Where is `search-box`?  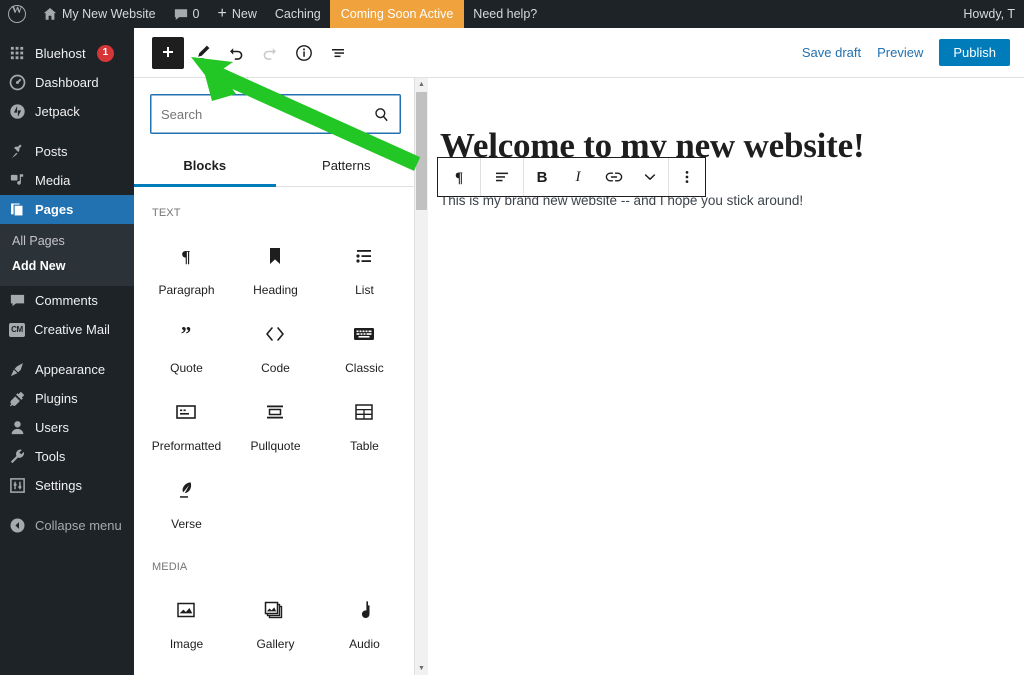 search-box is located at coordinates (275, 114).